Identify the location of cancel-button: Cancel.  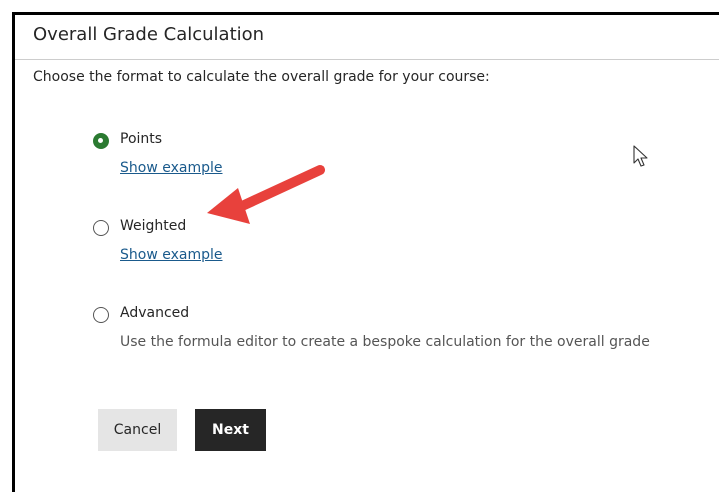
(137, 430).